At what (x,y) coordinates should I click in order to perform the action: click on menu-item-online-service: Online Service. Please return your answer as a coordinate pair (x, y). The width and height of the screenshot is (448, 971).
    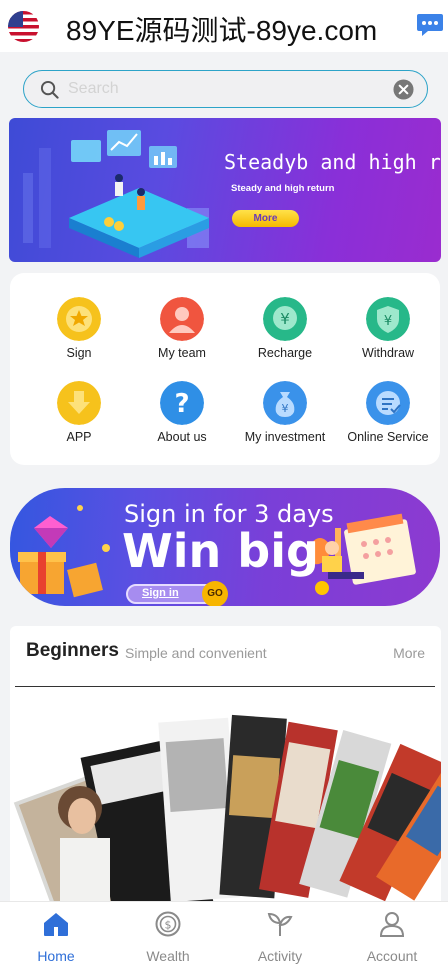
    Looking at the image, I should click on (380, 421).